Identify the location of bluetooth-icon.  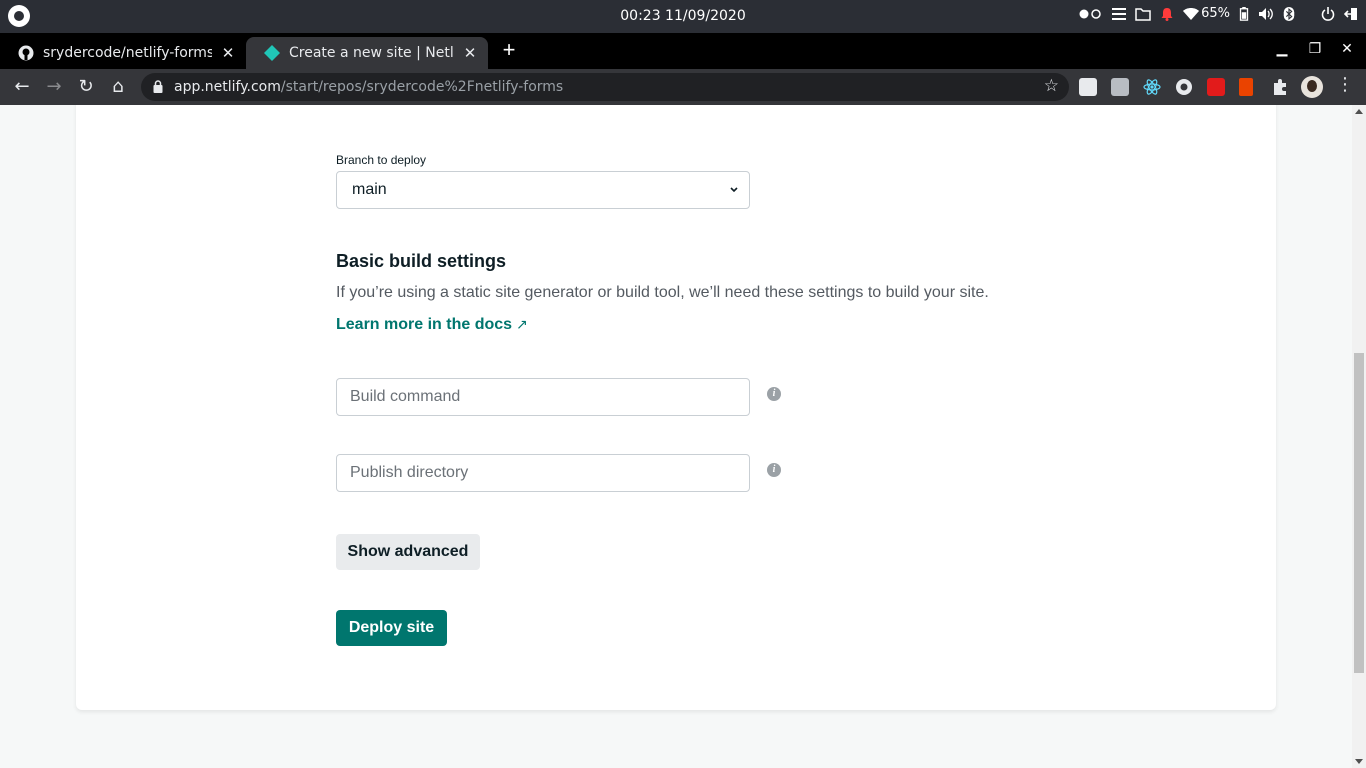
(1289, 13).